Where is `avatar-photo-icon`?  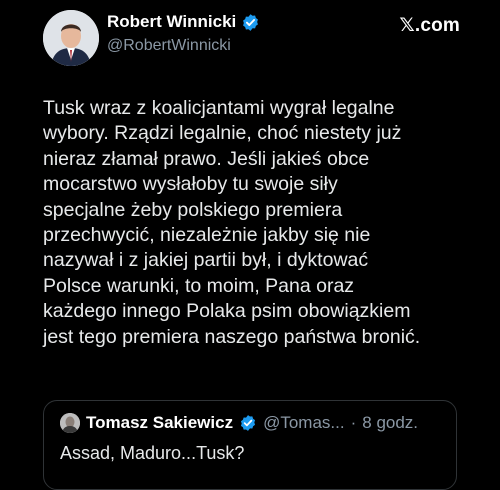
avatar-photo-icon is located at coordinates (71, 38).